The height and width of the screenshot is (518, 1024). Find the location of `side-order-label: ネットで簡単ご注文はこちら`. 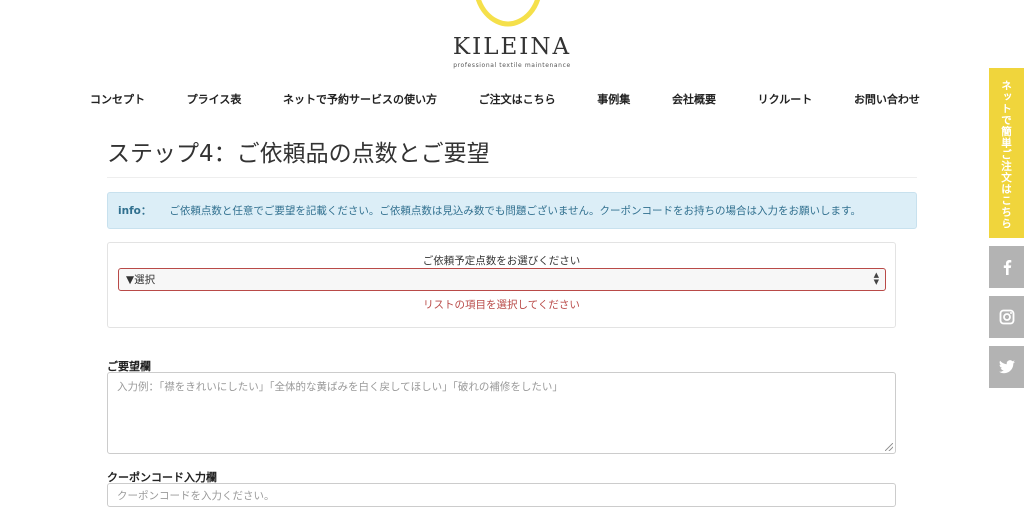

side-order-label: ネットで簡単ご注文はこちら is located at coordinates (1006, 155).